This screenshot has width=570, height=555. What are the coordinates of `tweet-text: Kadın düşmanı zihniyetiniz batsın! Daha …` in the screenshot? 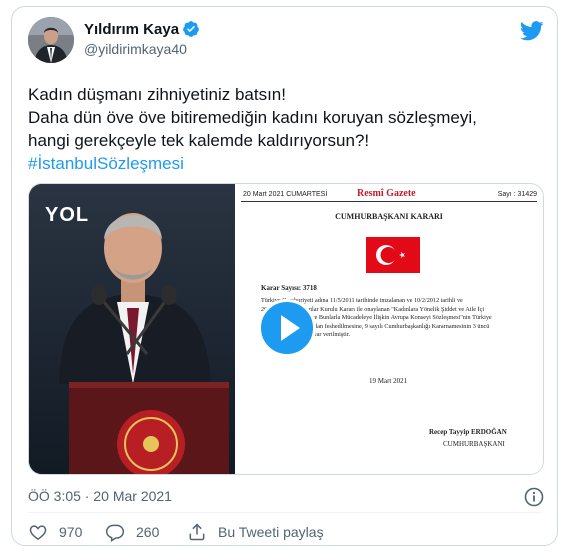 It's located at (285, 129).